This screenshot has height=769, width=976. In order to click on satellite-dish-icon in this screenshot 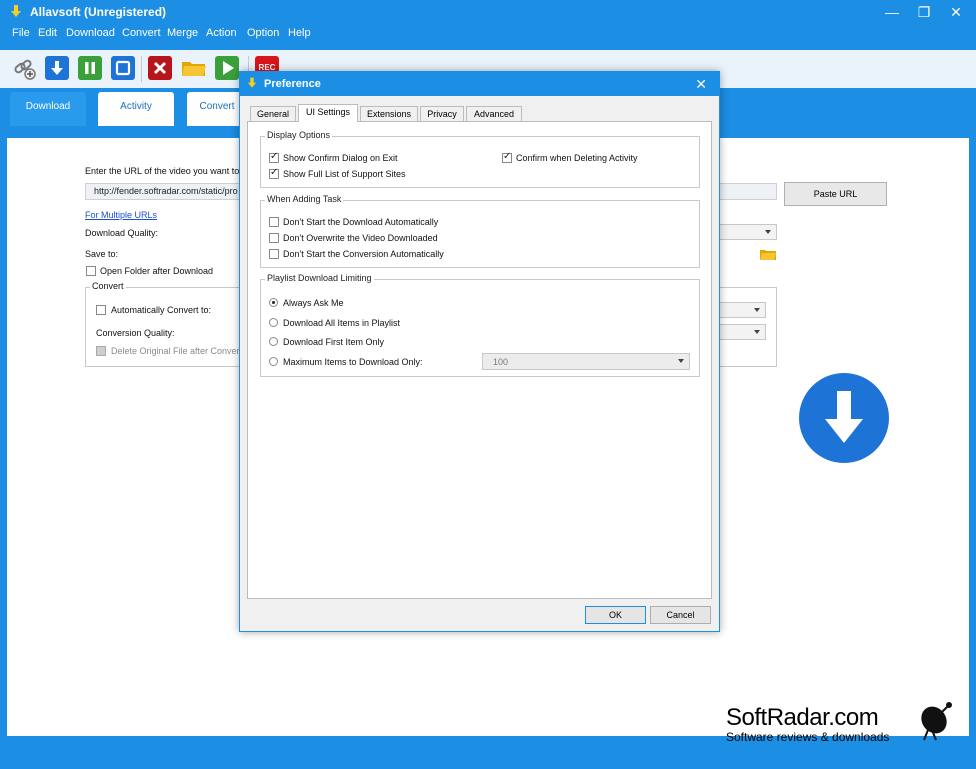, I will do `click(936, 721)`.